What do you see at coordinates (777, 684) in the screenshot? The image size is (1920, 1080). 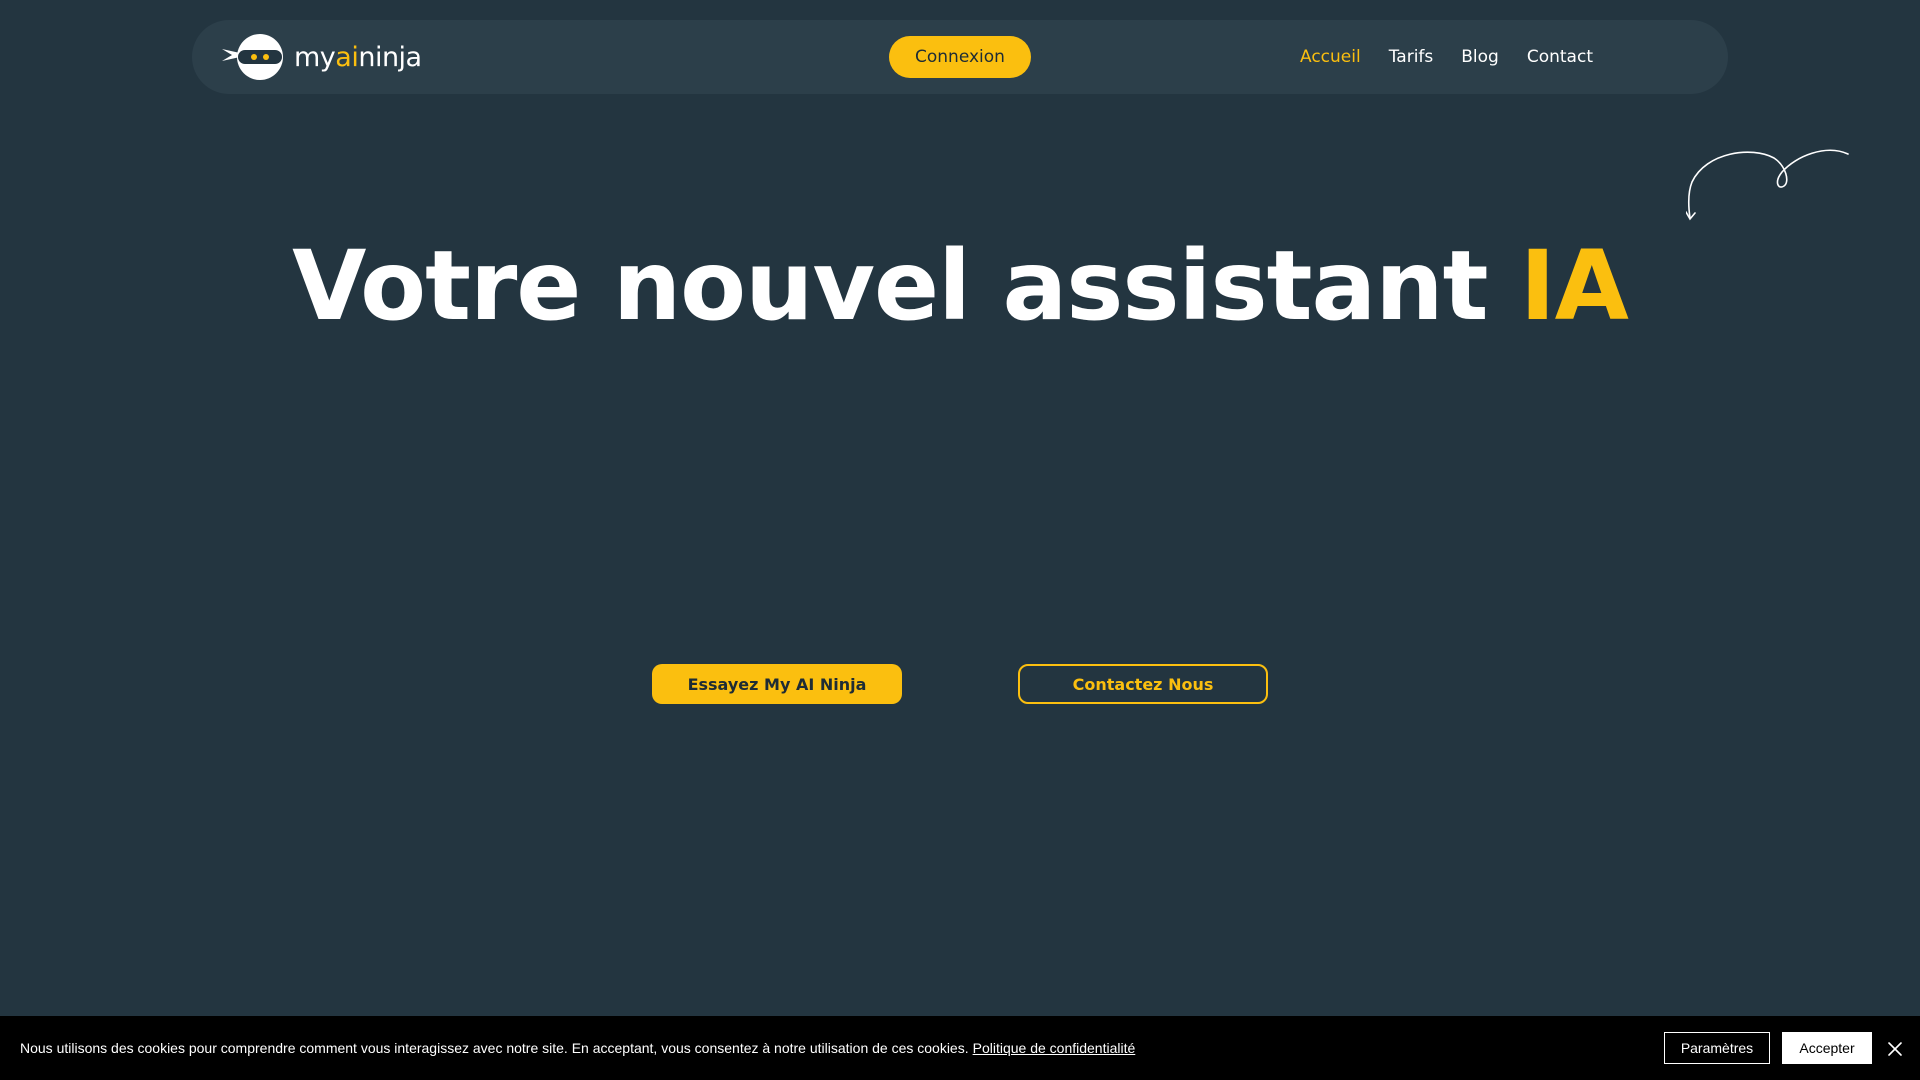 I see `try-ninja-button: Essayez My AI Ninja` at bounding box center [777, 684].